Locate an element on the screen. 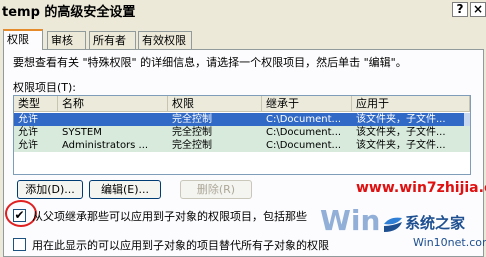  instruction-text: 要想查看有关 "特殊权限" 的详细信息，请选择一个权限项目，然后单击 "编辑"。 is located at coordinates (210, 62).